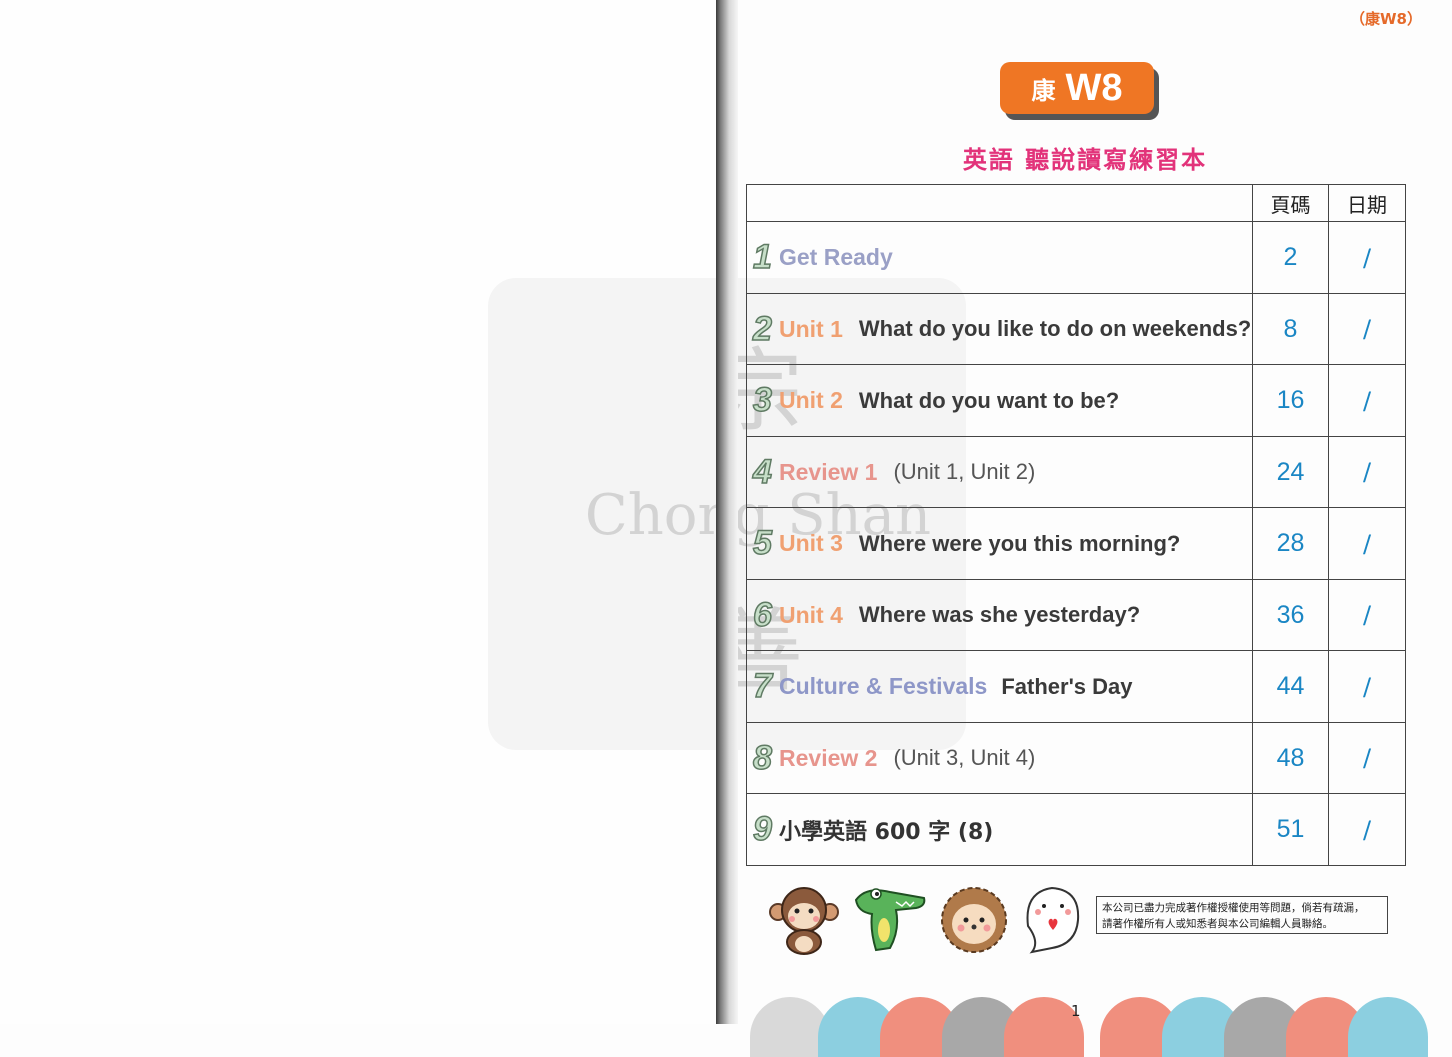  Describe the element at coordinates (762, 329) in the screenshot. I see `row-number: 2` at that location.